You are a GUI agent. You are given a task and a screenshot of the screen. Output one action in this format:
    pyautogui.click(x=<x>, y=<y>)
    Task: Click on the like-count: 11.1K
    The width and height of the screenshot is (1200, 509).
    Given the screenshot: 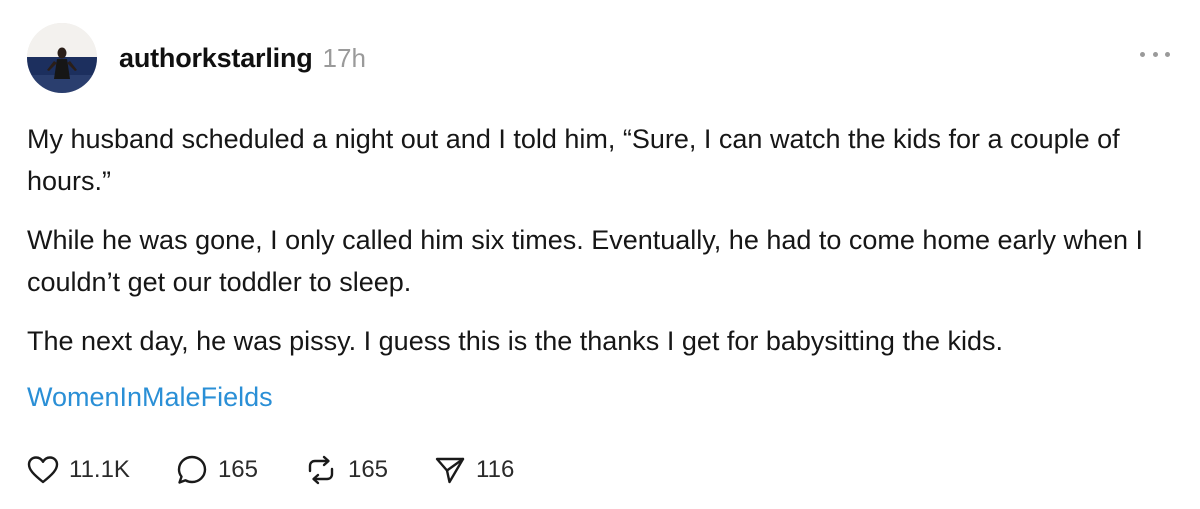 What is the action you would take?
    pyautogui.click(x=99, y=469)
    